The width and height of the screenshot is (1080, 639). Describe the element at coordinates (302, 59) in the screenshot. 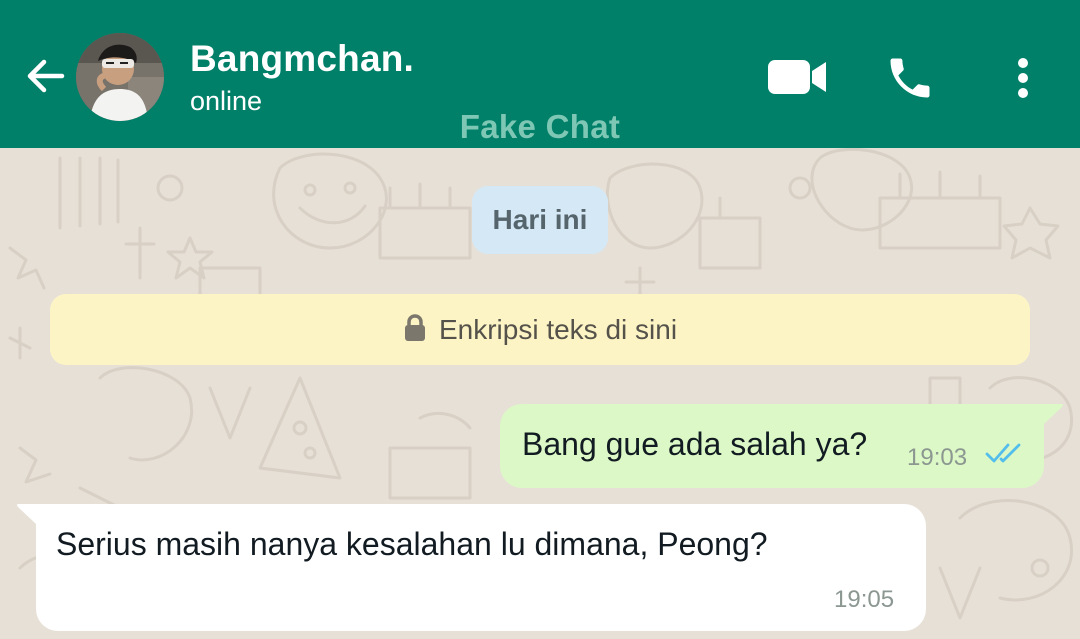

I see `contact-name: Bangmchan.` at that location.